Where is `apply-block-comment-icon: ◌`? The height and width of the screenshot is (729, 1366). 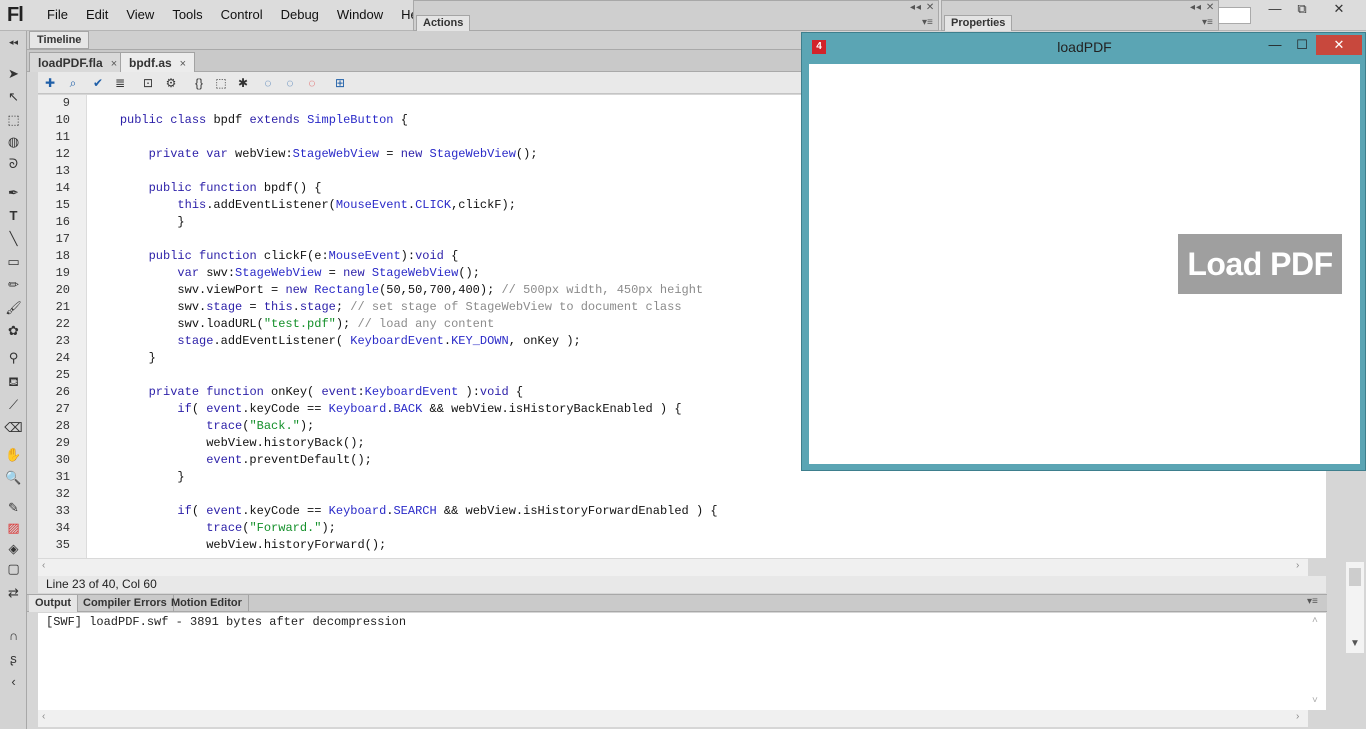 apply-block-comment-icon: ◌ is located at coordinates (268, 83).